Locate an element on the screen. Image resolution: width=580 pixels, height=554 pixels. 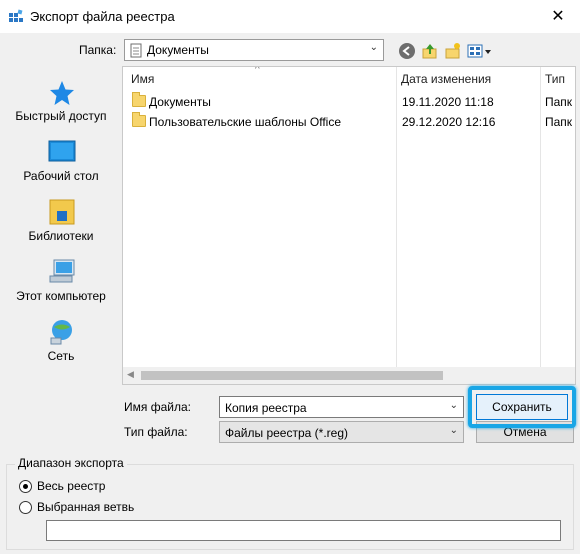
window-title: Экспорт файла реестра is located at coordinates (102, 16).